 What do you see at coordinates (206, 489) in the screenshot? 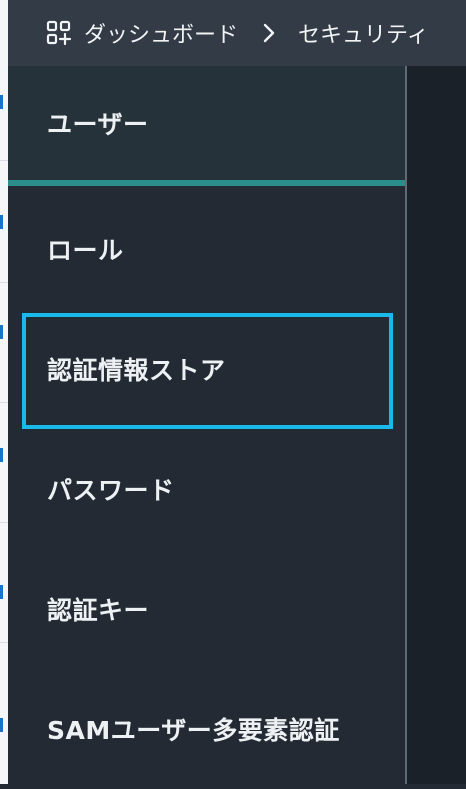
I see `sidebar-item-passwords: パスワード` at bounding box center [206, 489].